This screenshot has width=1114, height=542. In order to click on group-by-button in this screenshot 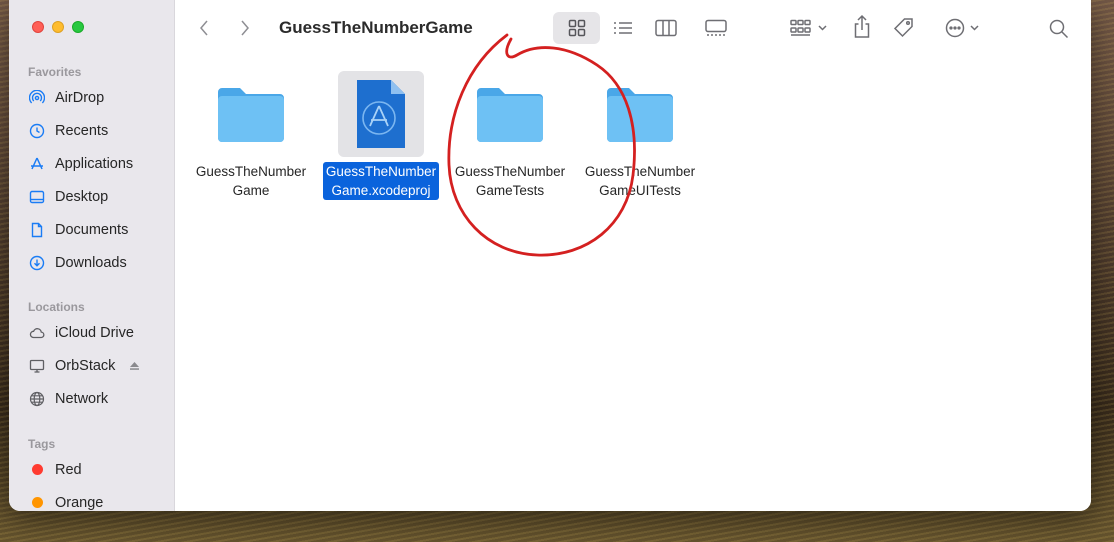, I will do `click(809, 28)`.